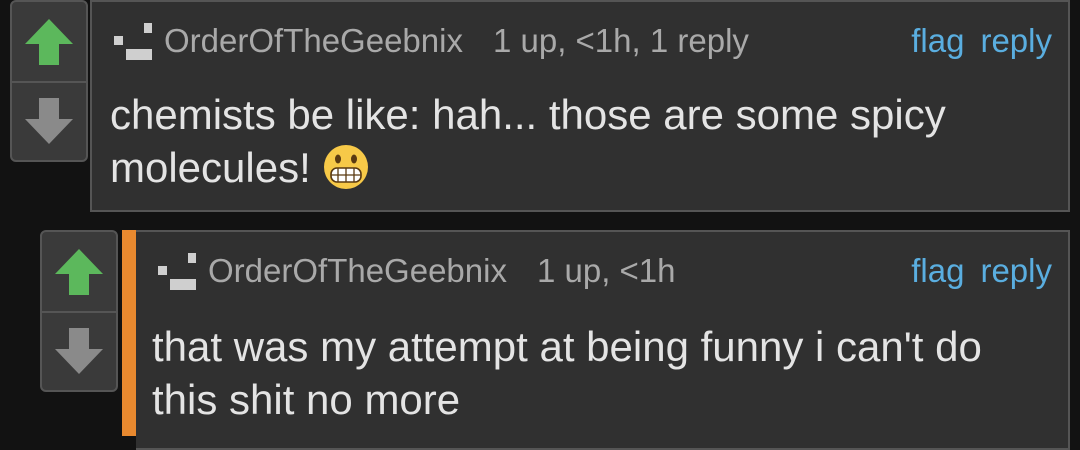 Image resolution: width=1080 pixels, height=450 pixels. I want to click on comment-stats: 1 up, <1h, 1 reply, so click(620, 40).